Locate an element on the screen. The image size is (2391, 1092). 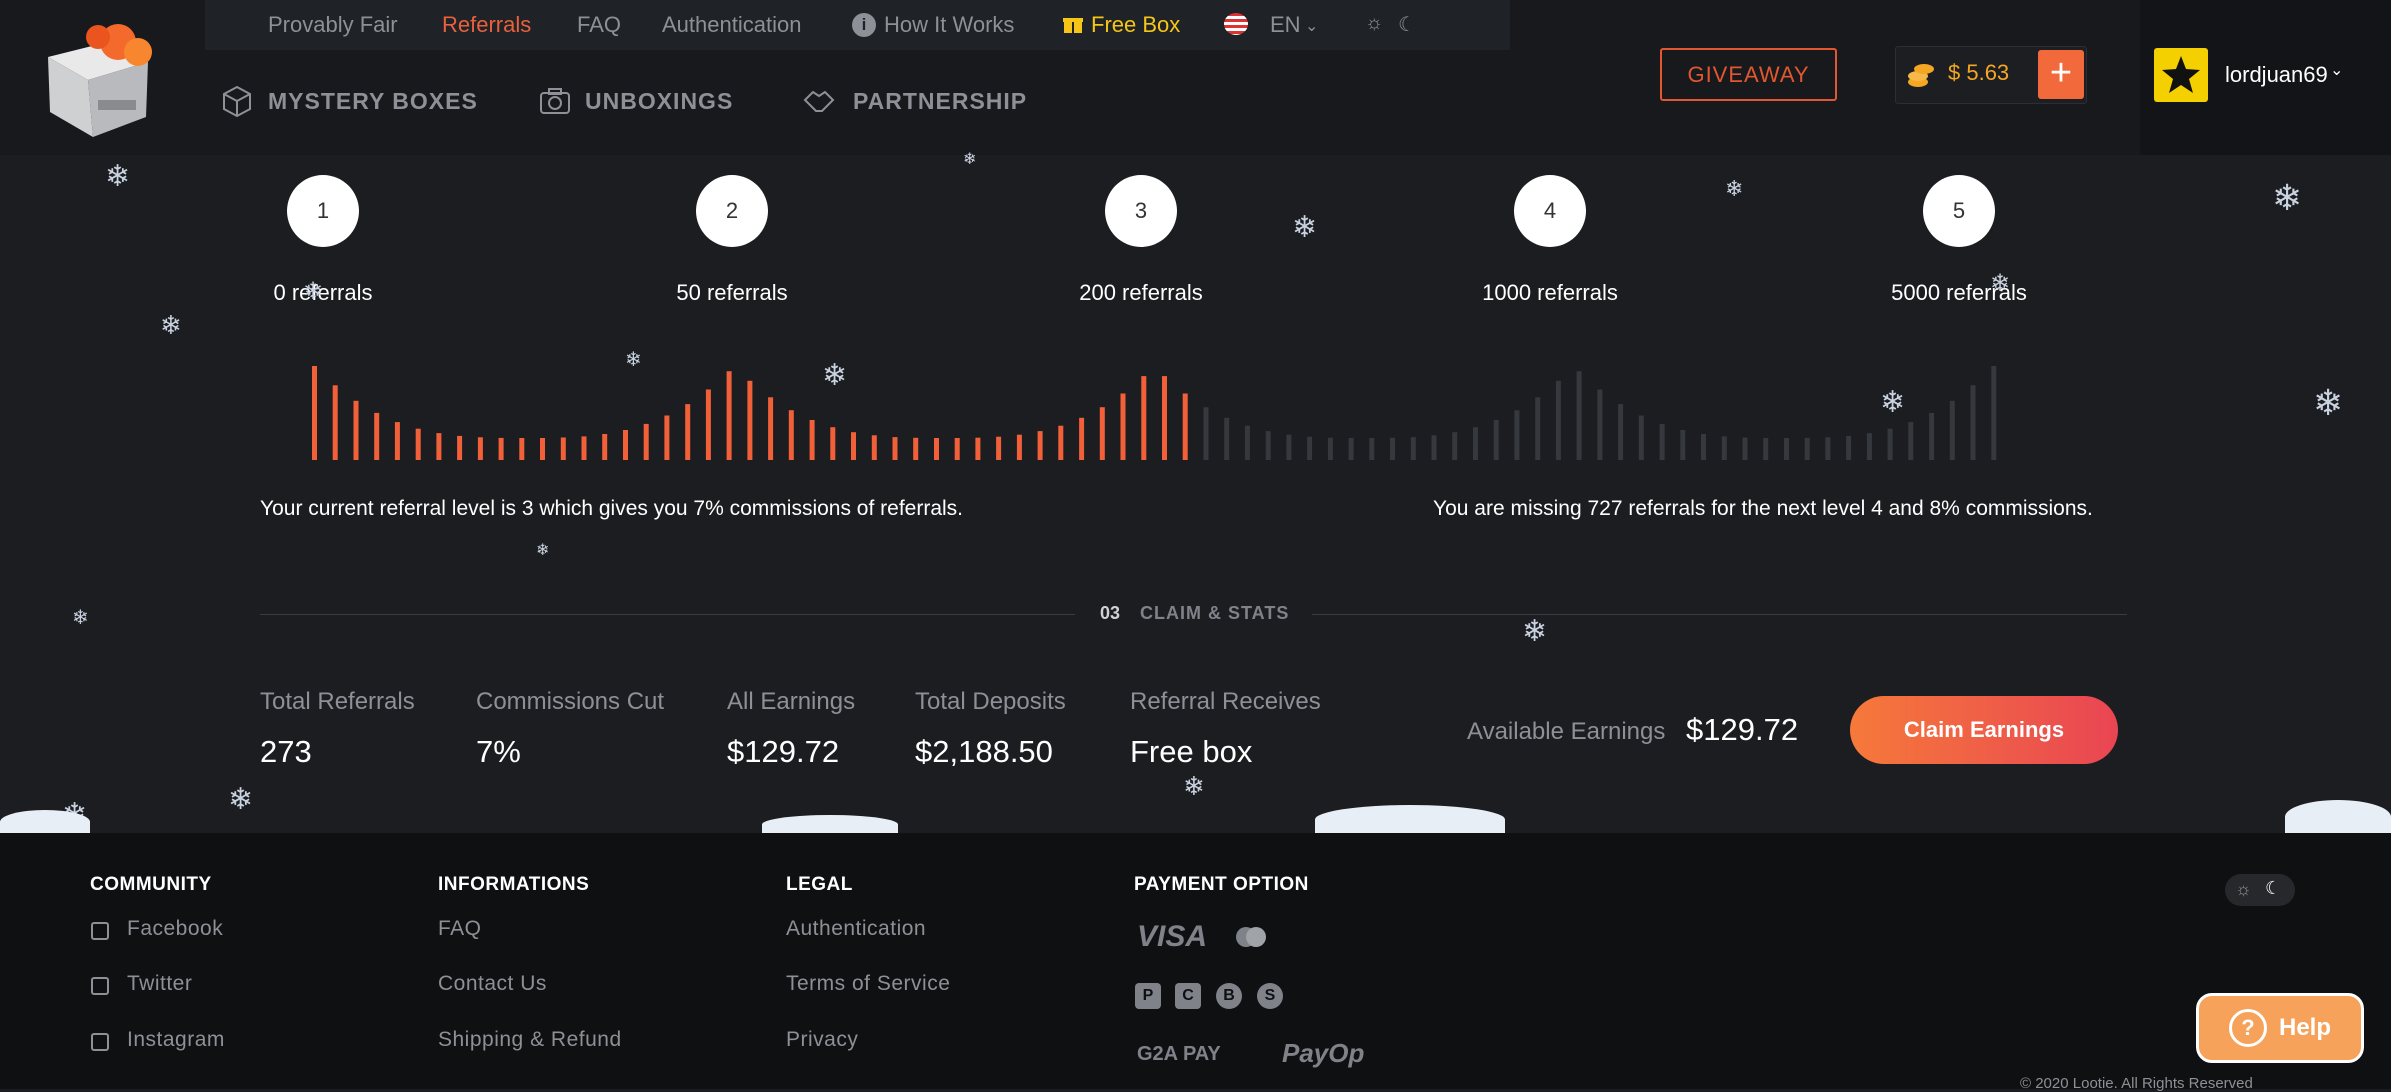
nav-authentication: Authentication is located at coordinates (731, 25).